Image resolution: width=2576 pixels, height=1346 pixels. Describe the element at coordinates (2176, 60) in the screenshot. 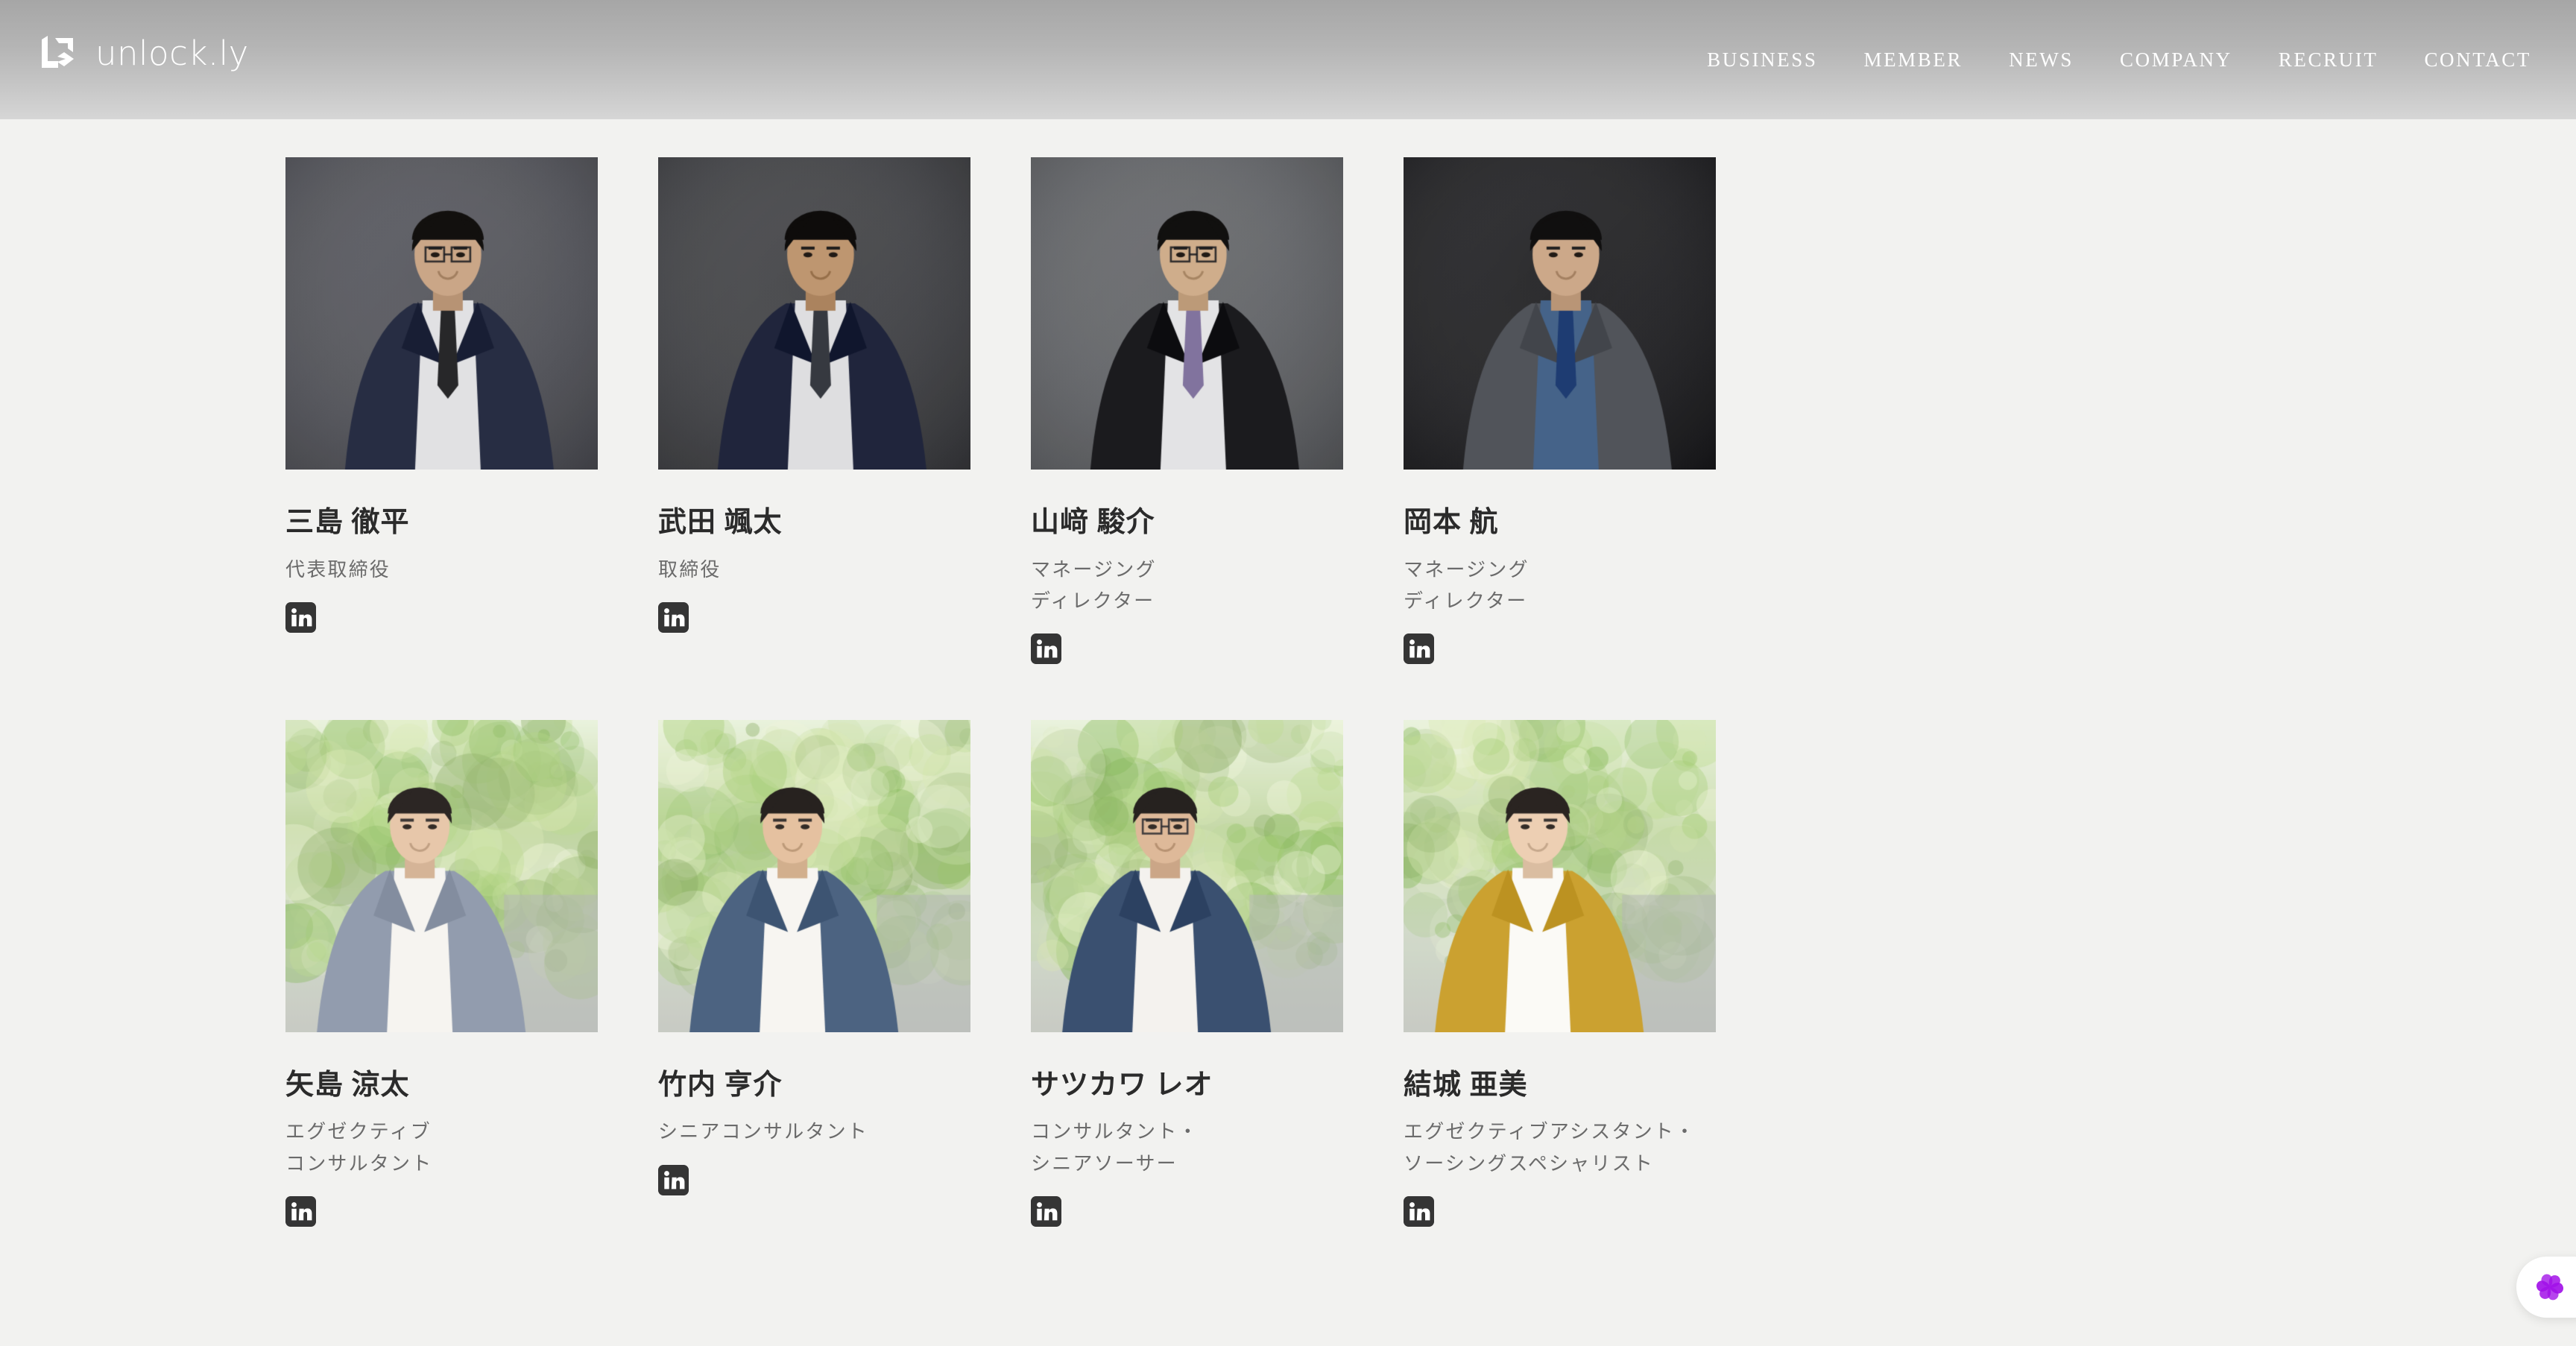

I see `nav-item-company: COMPANY` at that location.